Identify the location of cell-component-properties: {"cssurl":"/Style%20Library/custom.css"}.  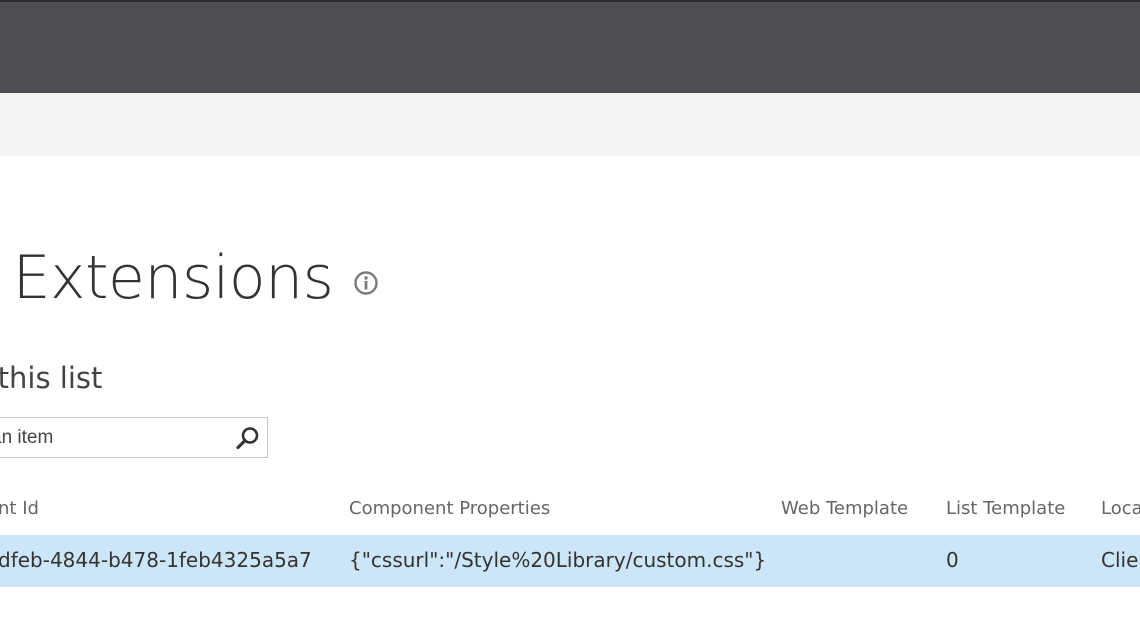
(558, 560).